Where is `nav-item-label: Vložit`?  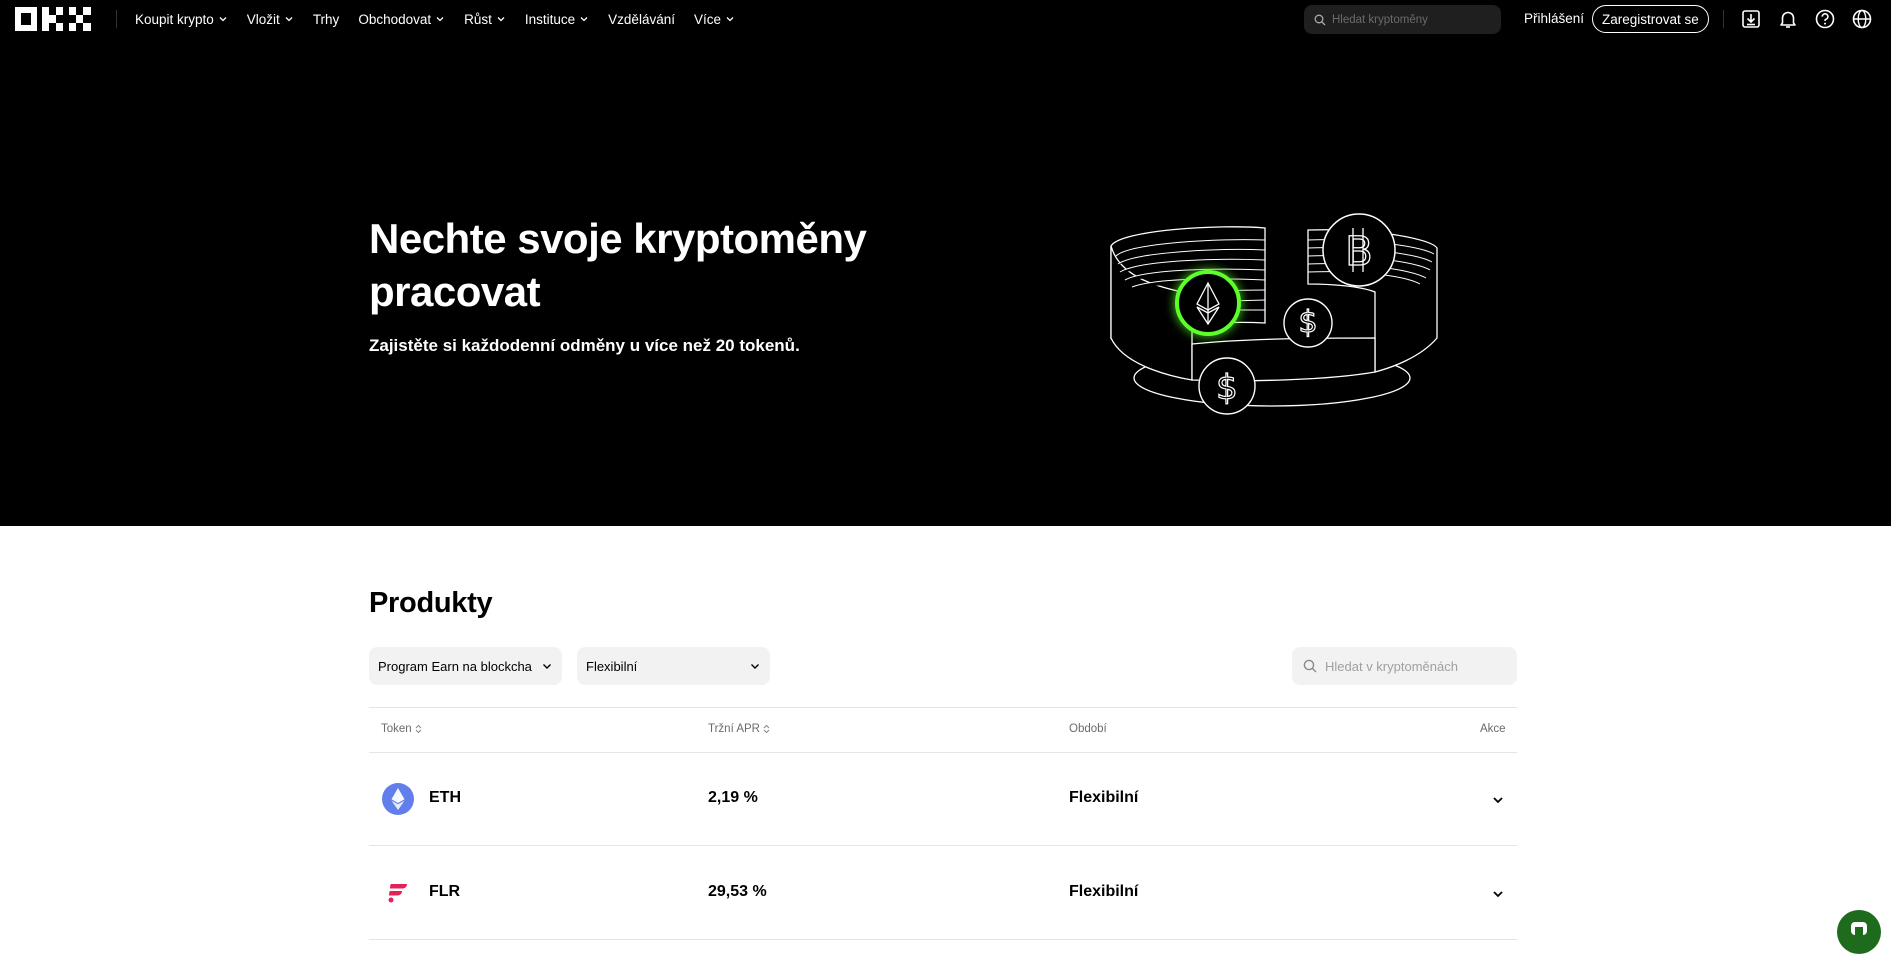
nav-item-label: Vložit is located at coordinates (263, 19).